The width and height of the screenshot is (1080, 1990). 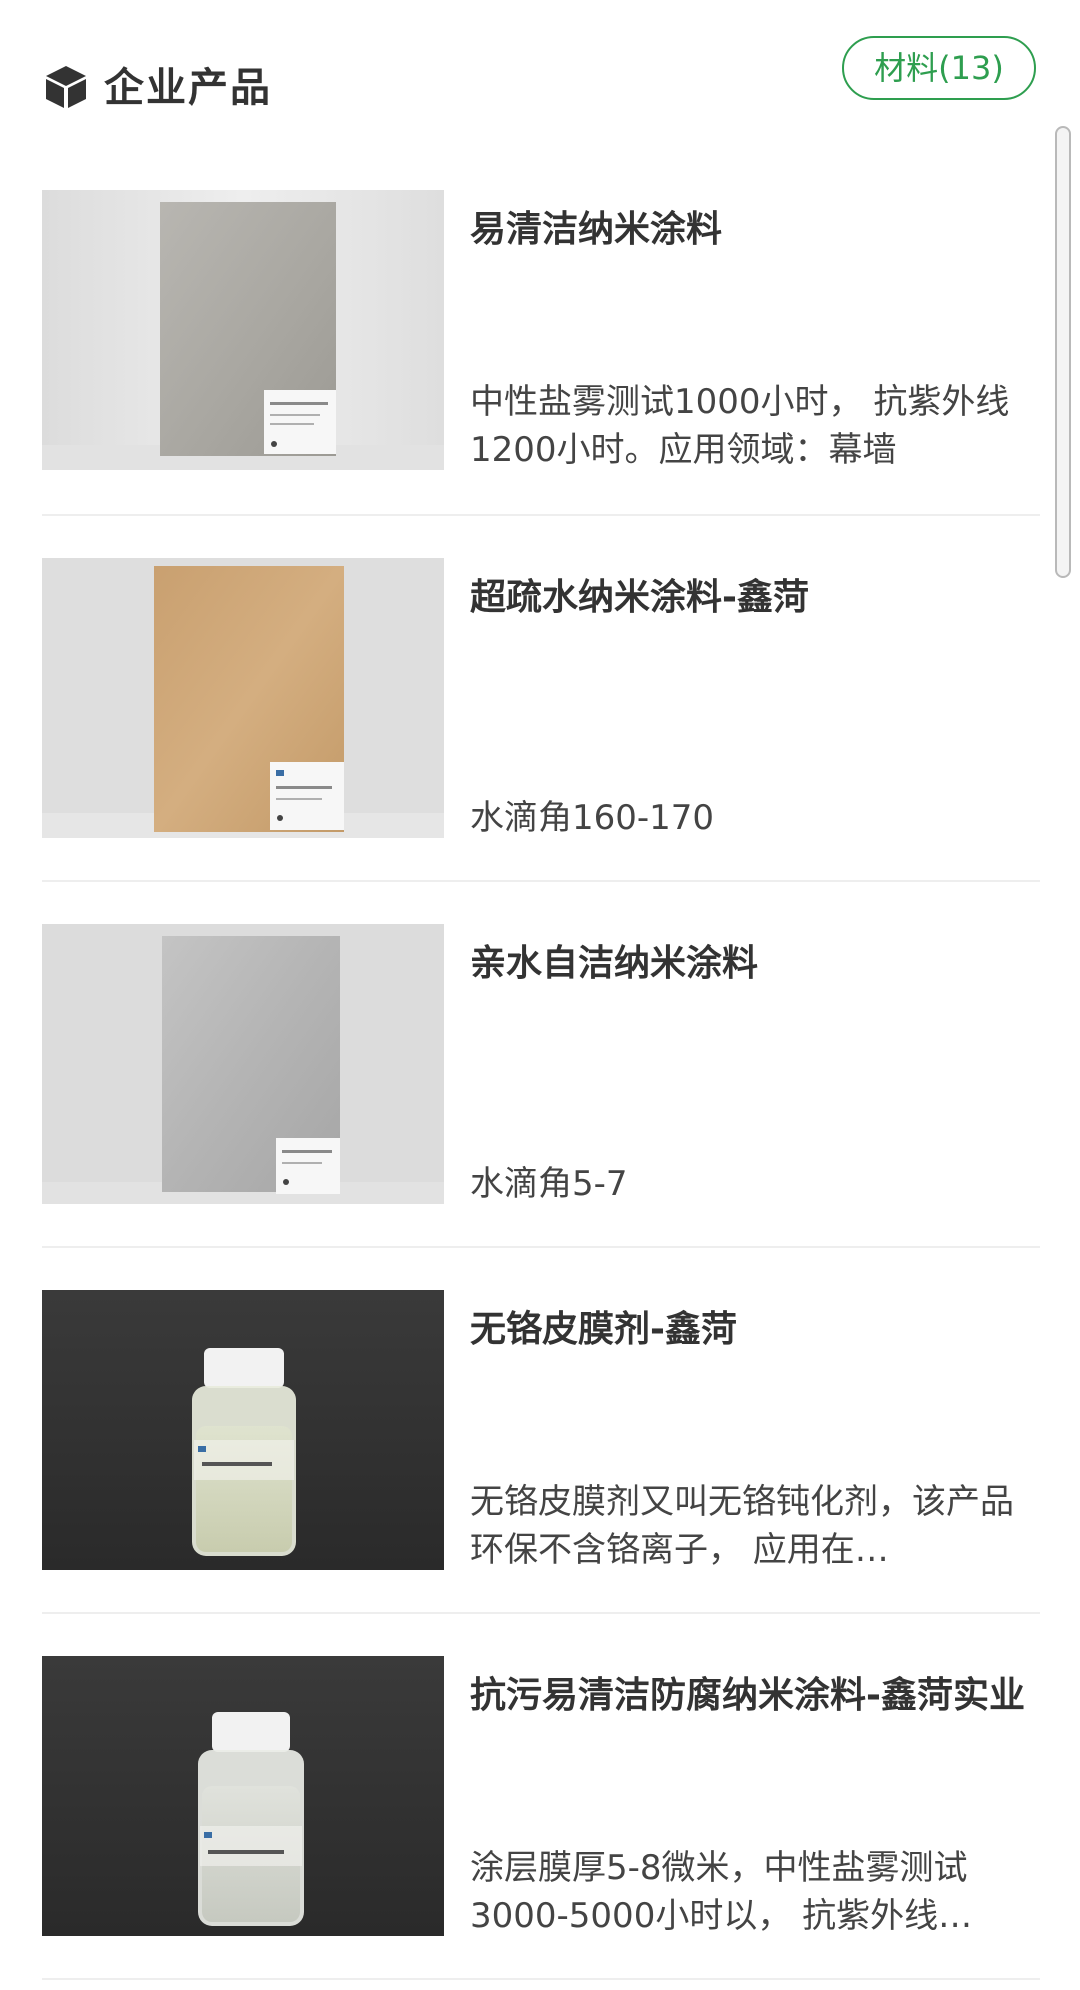 What do you see at coordinates (754, 1696) in the screenshot?
I see `product-title: 抗污易清洁防腐纳米涂料-鑫菏实业` at bounding box center [754, 1696].